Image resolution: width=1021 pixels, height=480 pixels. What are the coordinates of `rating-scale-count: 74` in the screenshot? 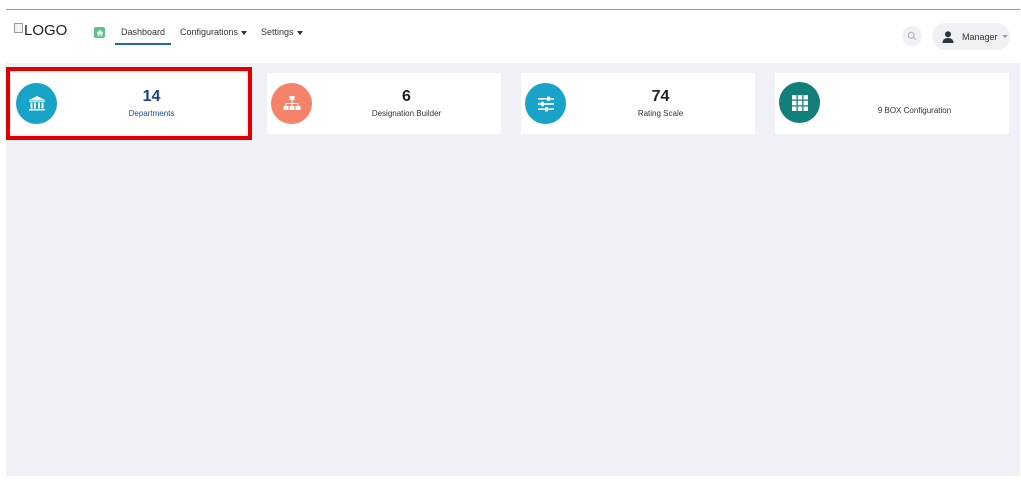 It's located at (660, 96).